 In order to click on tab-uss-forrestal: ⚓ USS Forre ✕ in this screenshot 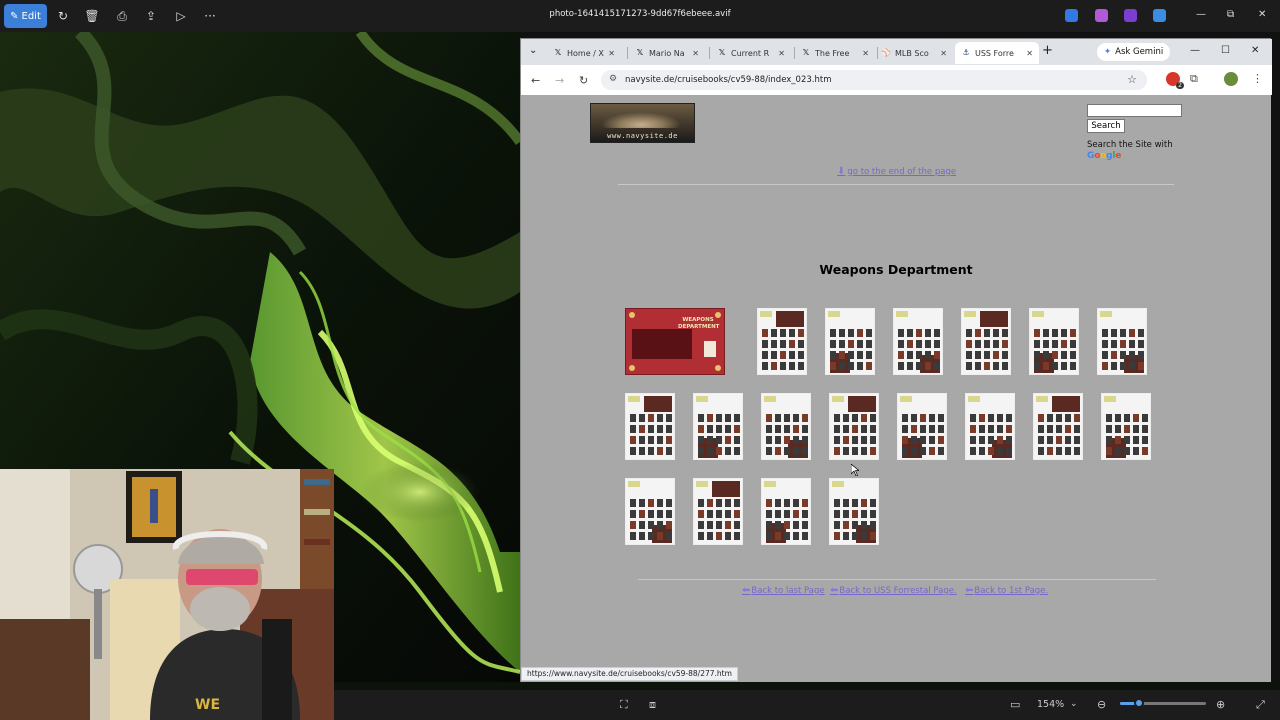, I will do `click(997, 53)`.